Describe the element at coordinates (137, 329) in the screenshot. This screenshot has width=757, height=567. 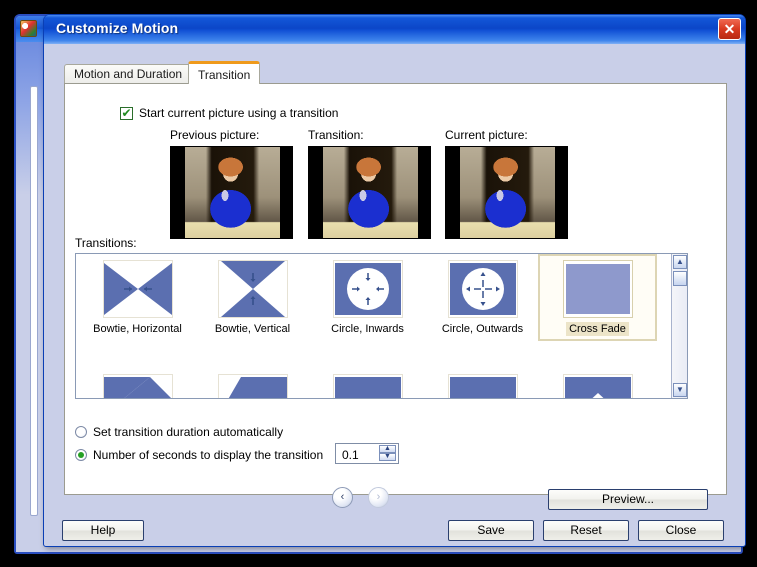
I see `transition-name: Bowtie, Horizontal` at that location.